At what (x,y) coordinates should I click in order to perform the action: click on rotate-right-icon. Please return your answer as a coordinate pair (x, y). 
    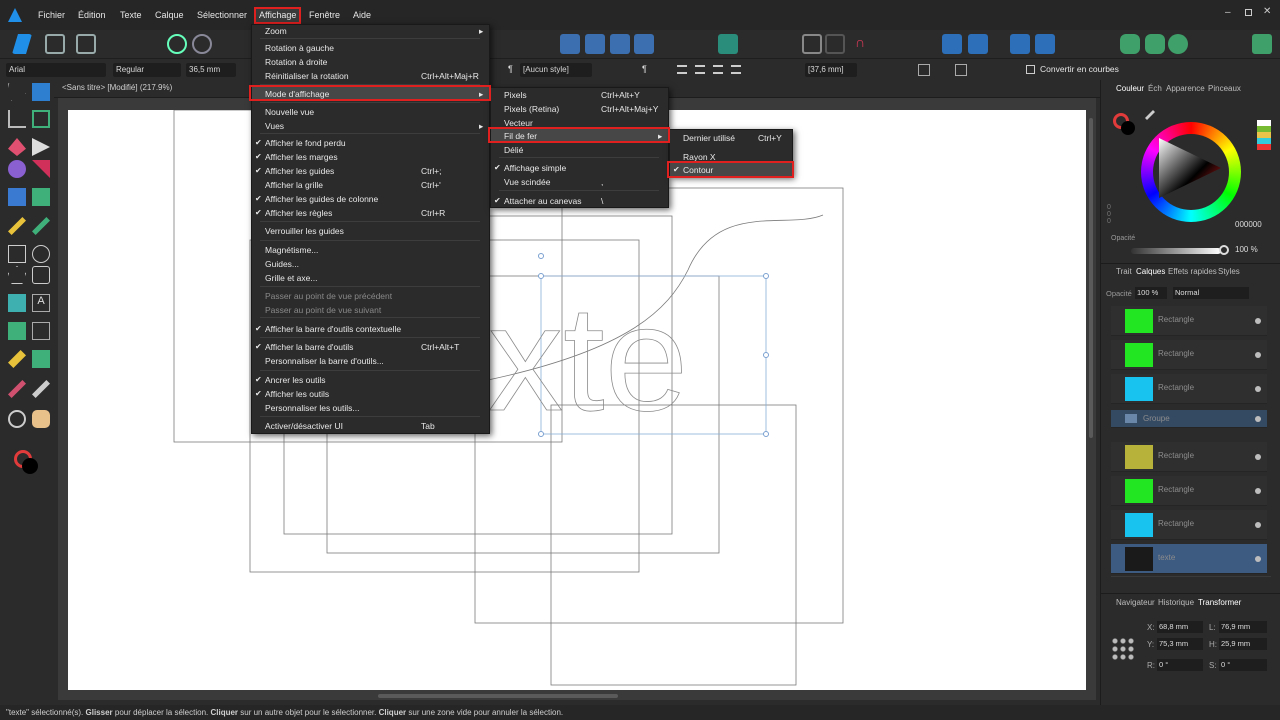
    Looking at the image, I should click on (644, 44).